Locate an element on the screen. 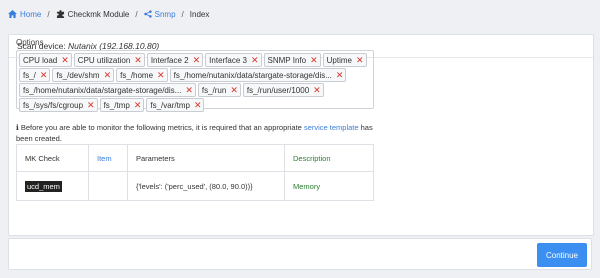 The image size is (600, 278). option-tag: SNMP Info ✕ is located at coordinates (292, 60).